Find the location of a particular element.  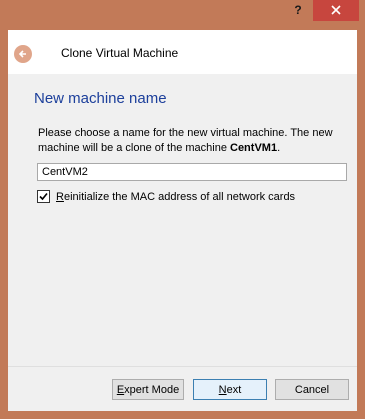

expert-mode-button: Expert Mode is located at coordinates (148, 389).